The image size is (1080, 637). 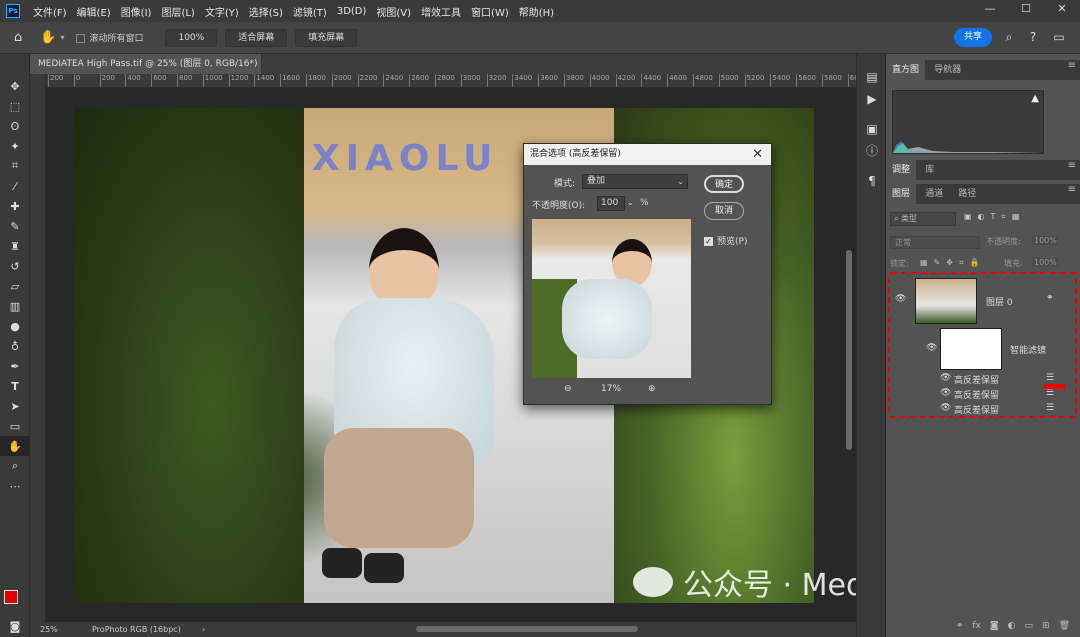 I want to click on info-panel-icon: ⓘ, so click(x=872, y=151).